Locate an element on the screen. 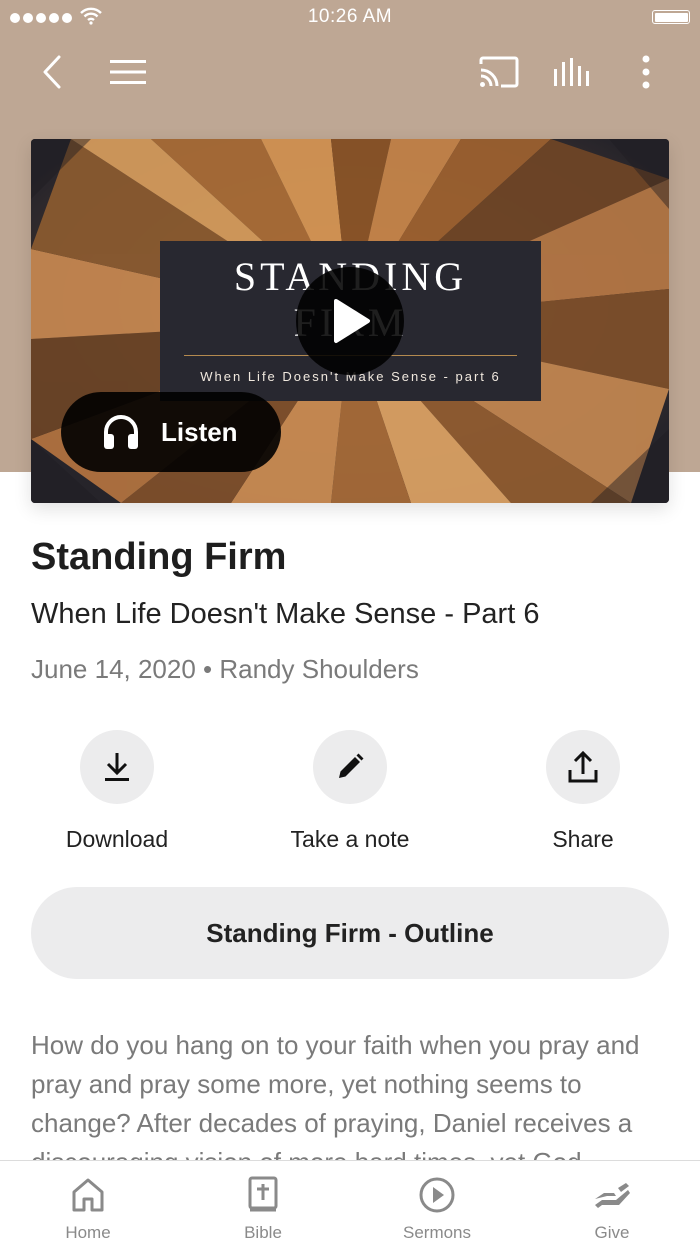 The image size is (700, 1245). download-action: Download is located at coordinates (117, 791).